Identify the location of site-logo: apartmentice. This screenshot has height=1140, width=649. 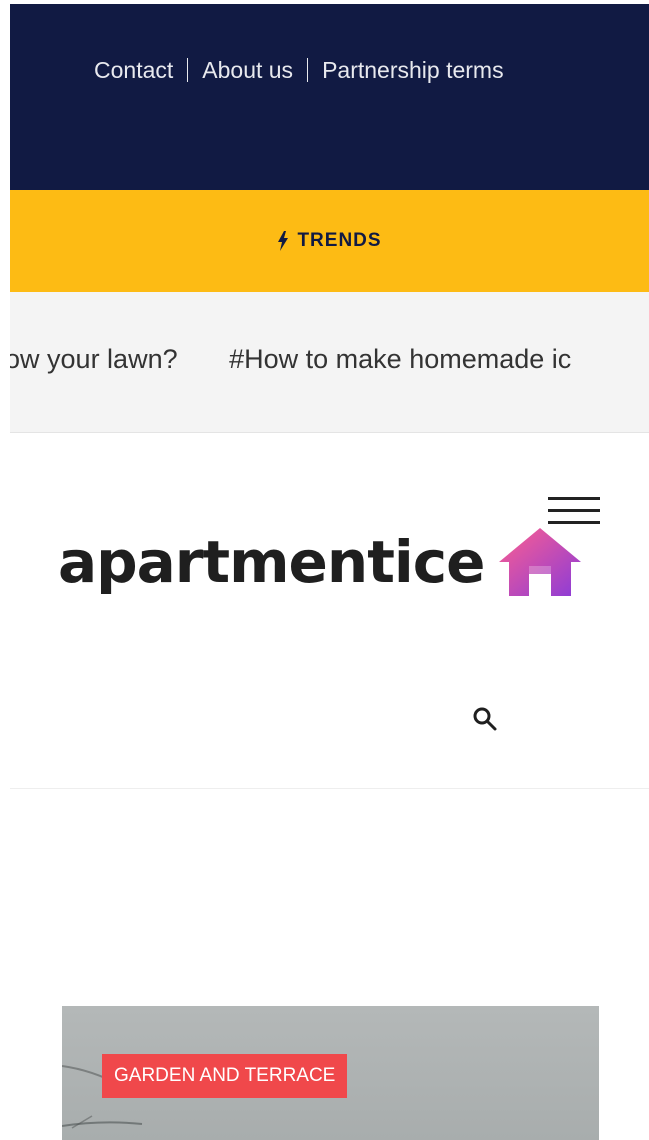
(320, 561).